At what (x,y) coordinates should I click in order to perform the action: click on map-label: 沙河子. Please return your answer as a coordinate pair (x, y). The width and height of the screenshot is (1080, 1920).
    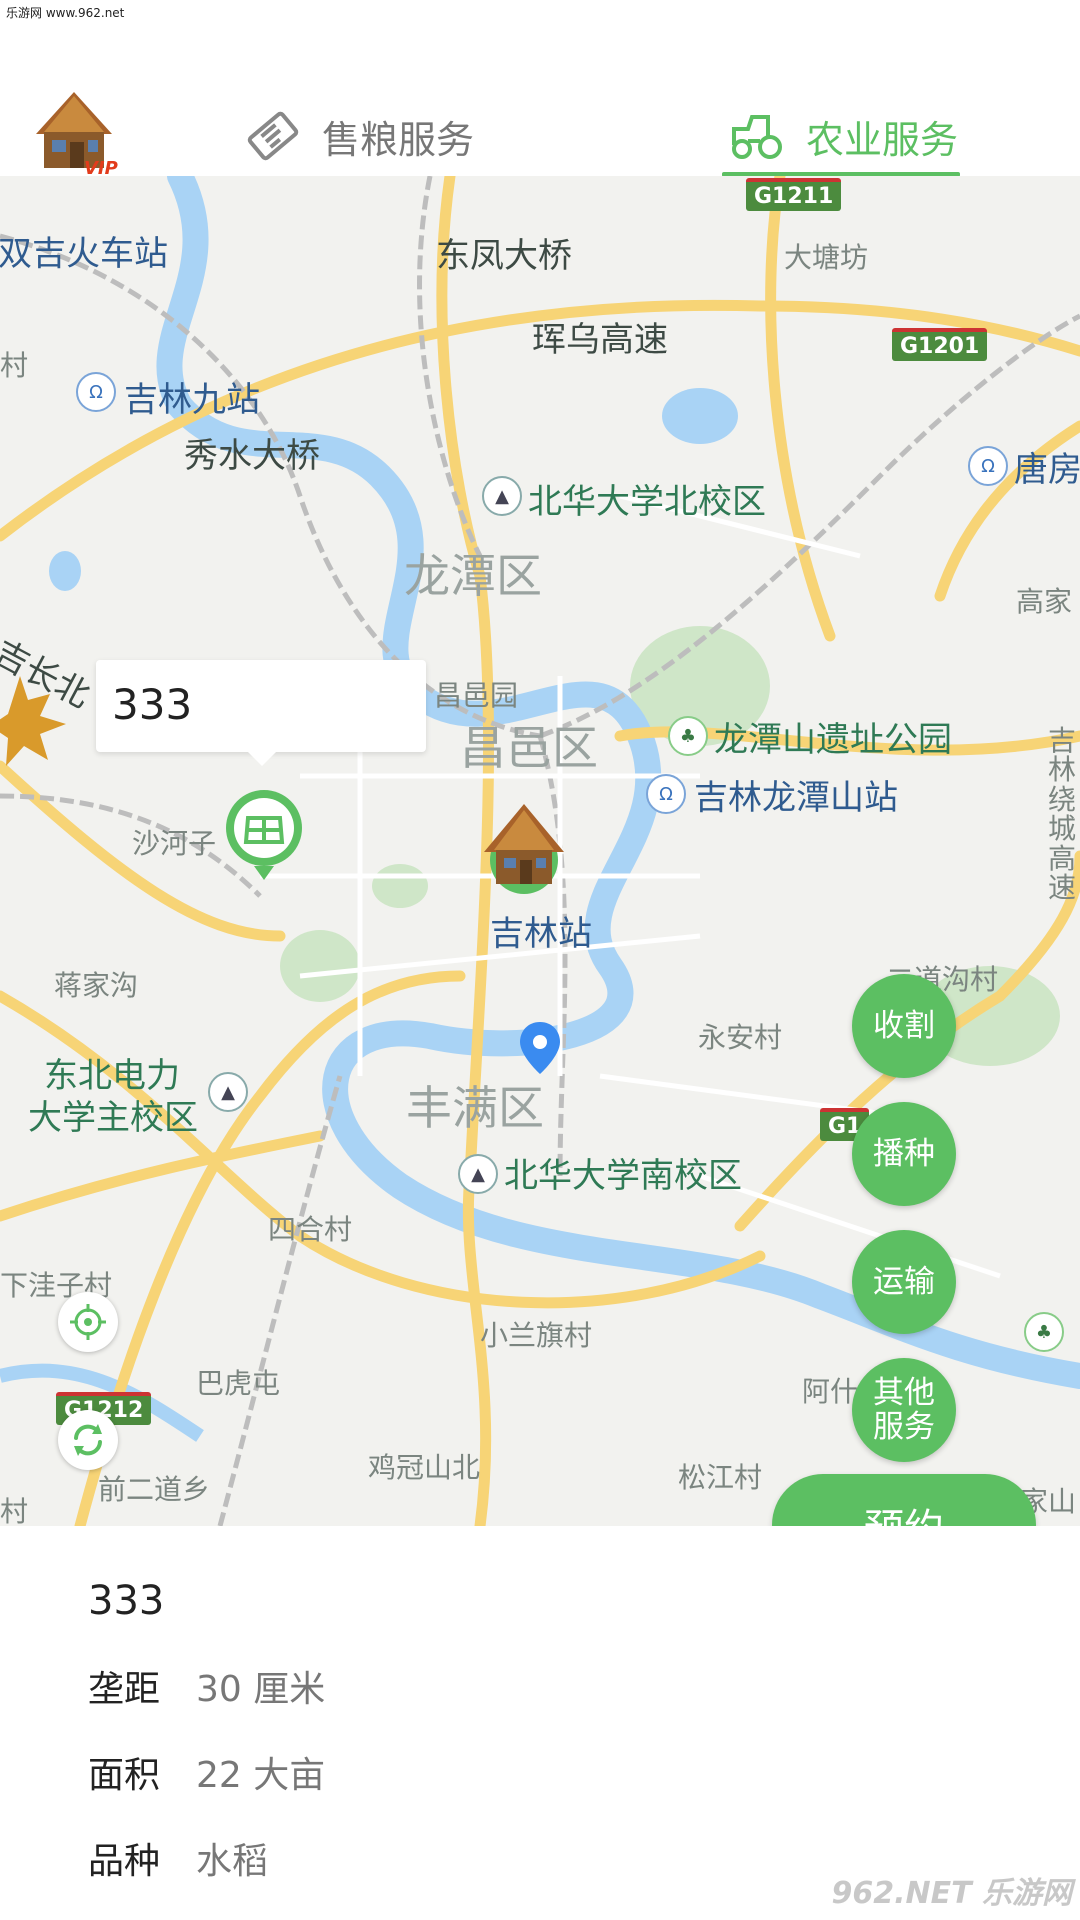
    Looking at the image, I should click on (174, 843).